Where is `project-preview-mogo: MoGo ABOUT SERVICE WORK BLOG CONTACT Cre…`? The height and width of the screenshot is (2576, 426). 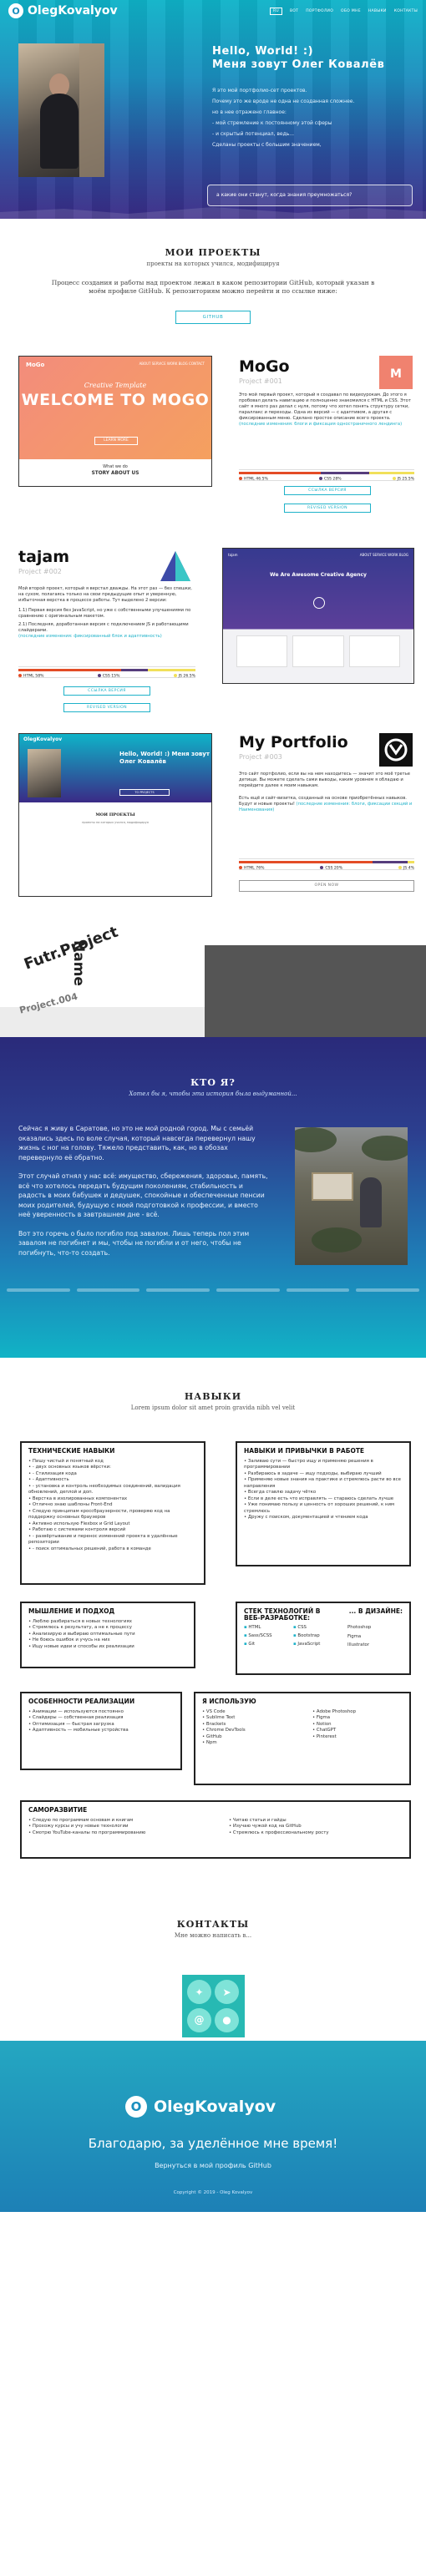 project-preview-mogo: MoGo ABOUT SERVICE WORK BLOG CONTACT Cre… is located at coordinates (115, 421).